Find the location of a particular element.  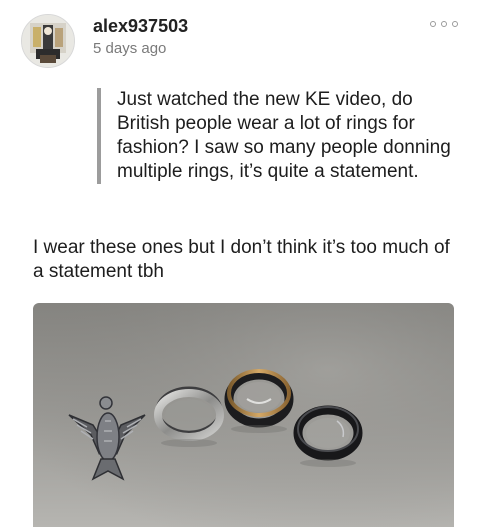

more-options-icon is located at coordinates (444, 24).